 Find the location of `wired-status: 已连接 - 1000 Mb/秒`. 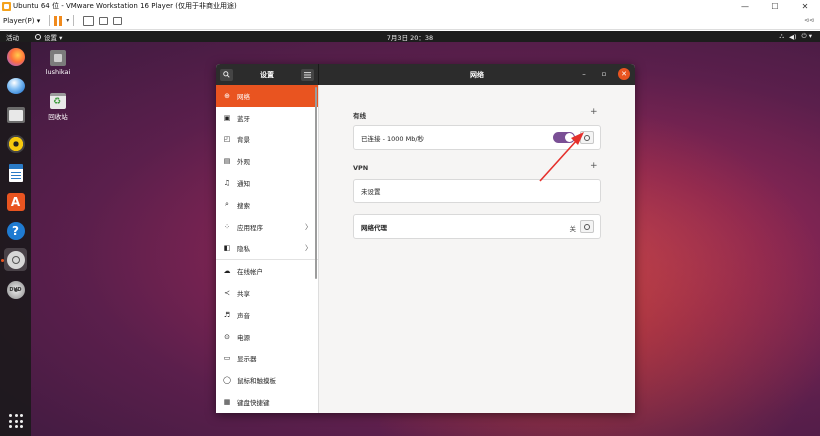

wired-status: 已连接 - 1000 Mb/秒 is located at coordinates (393, 138).